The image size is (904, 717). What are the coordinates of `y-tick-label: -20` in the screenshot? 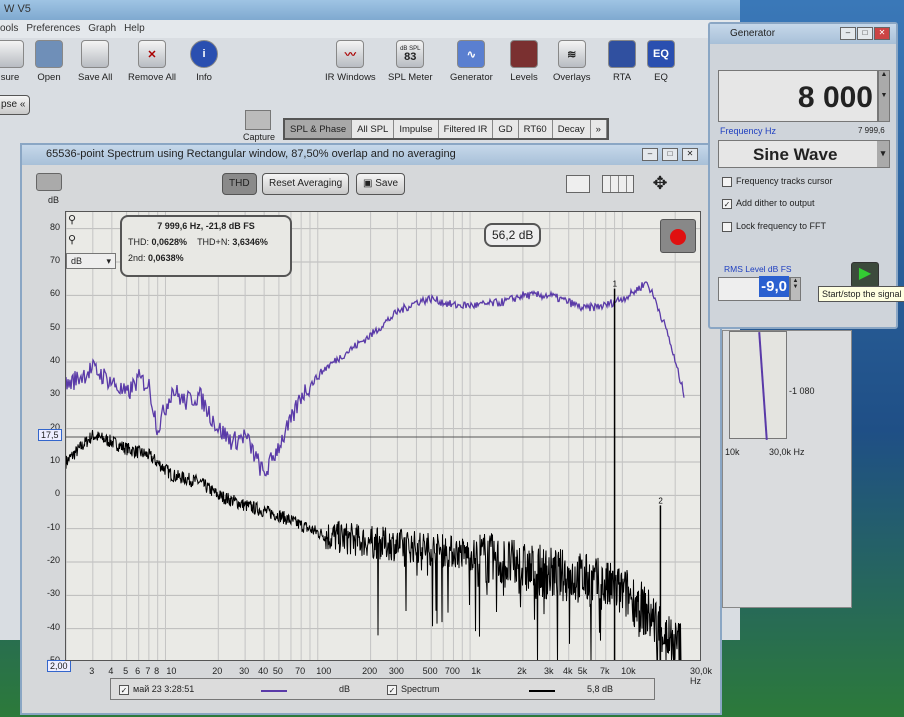 It's located at (53, 560).